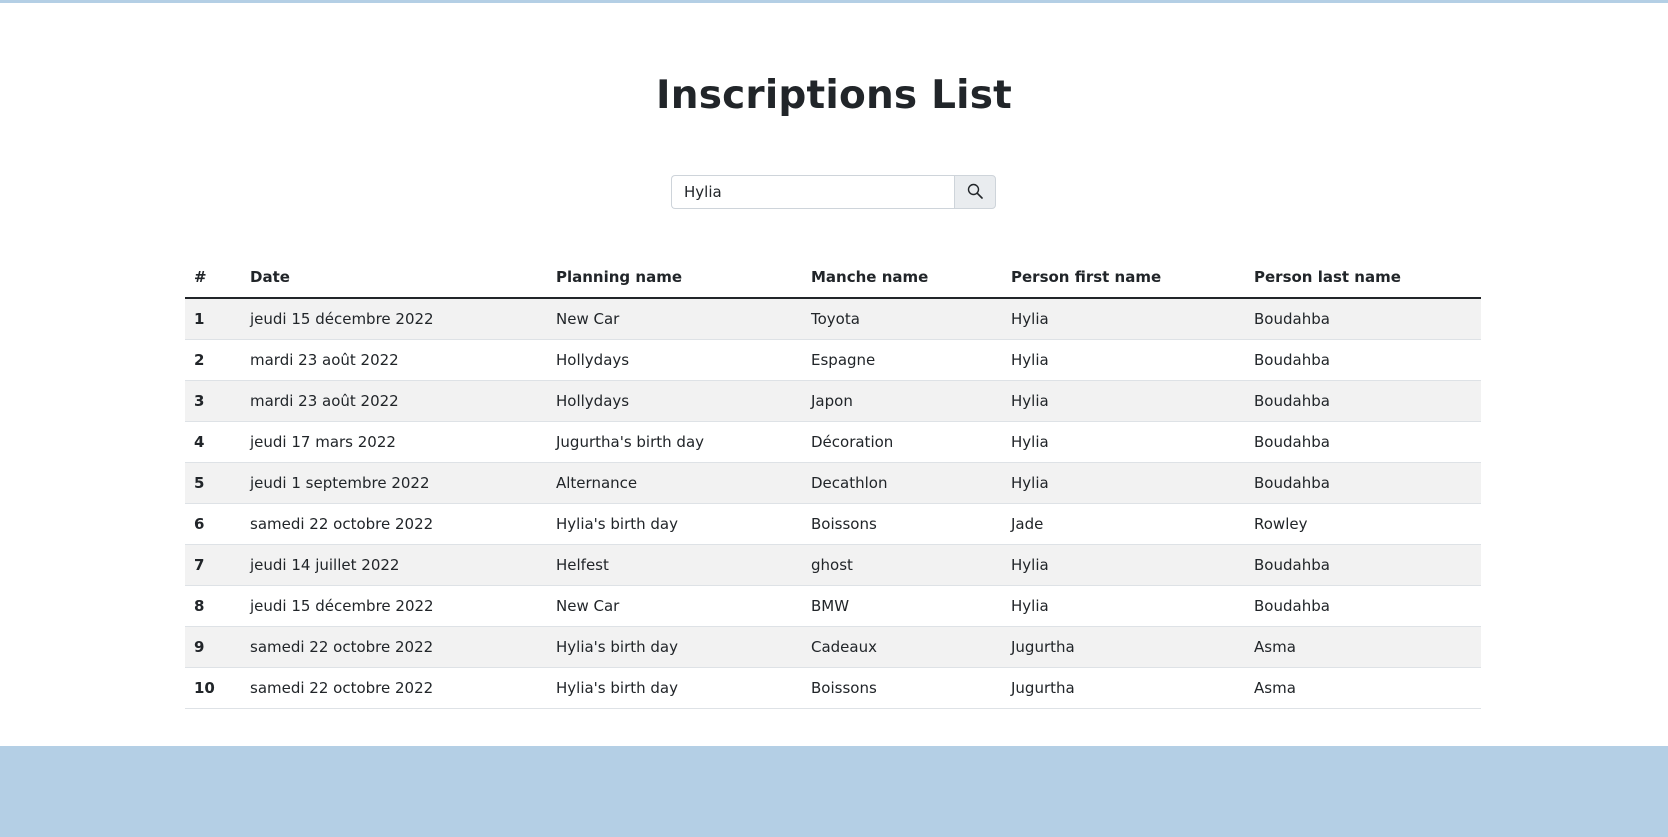 This screenshot has height=837, width=1668. I want to click on cell-index: 4, so click(213, 442).